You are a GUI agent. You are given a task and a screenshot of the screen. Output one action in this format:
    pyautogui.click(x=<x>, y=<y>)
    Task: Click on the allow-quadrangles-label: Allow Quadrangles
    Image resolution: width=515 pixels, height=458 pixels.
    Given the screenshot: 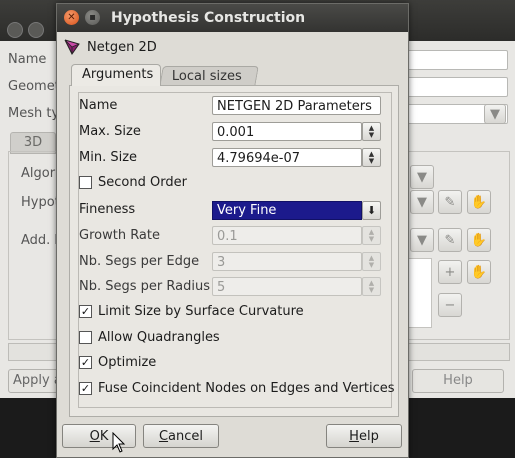 What is the action you would take?
    pyautogui.click(x=159, y=337)
    